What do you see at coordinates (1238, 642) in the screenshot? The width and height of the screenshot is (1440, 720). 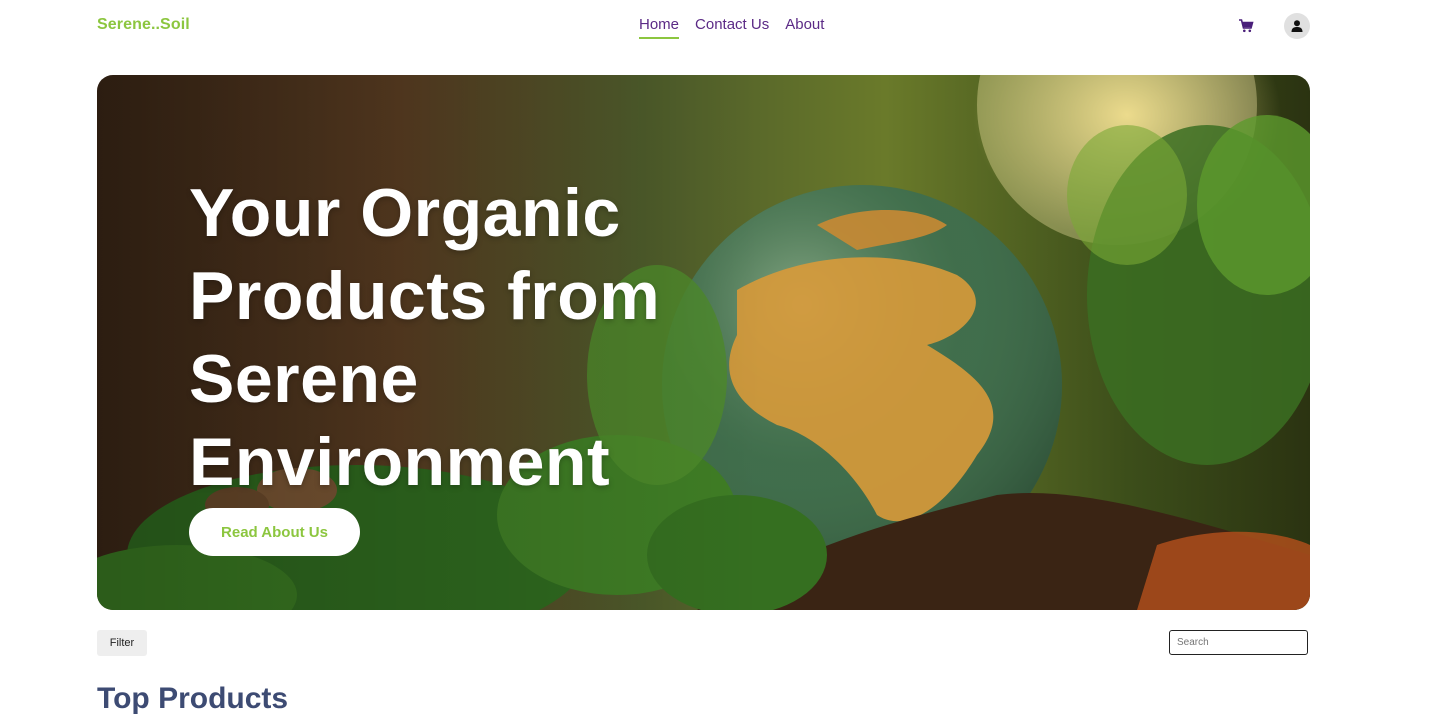 I see `search-input` at bounding box center [1238, 642].